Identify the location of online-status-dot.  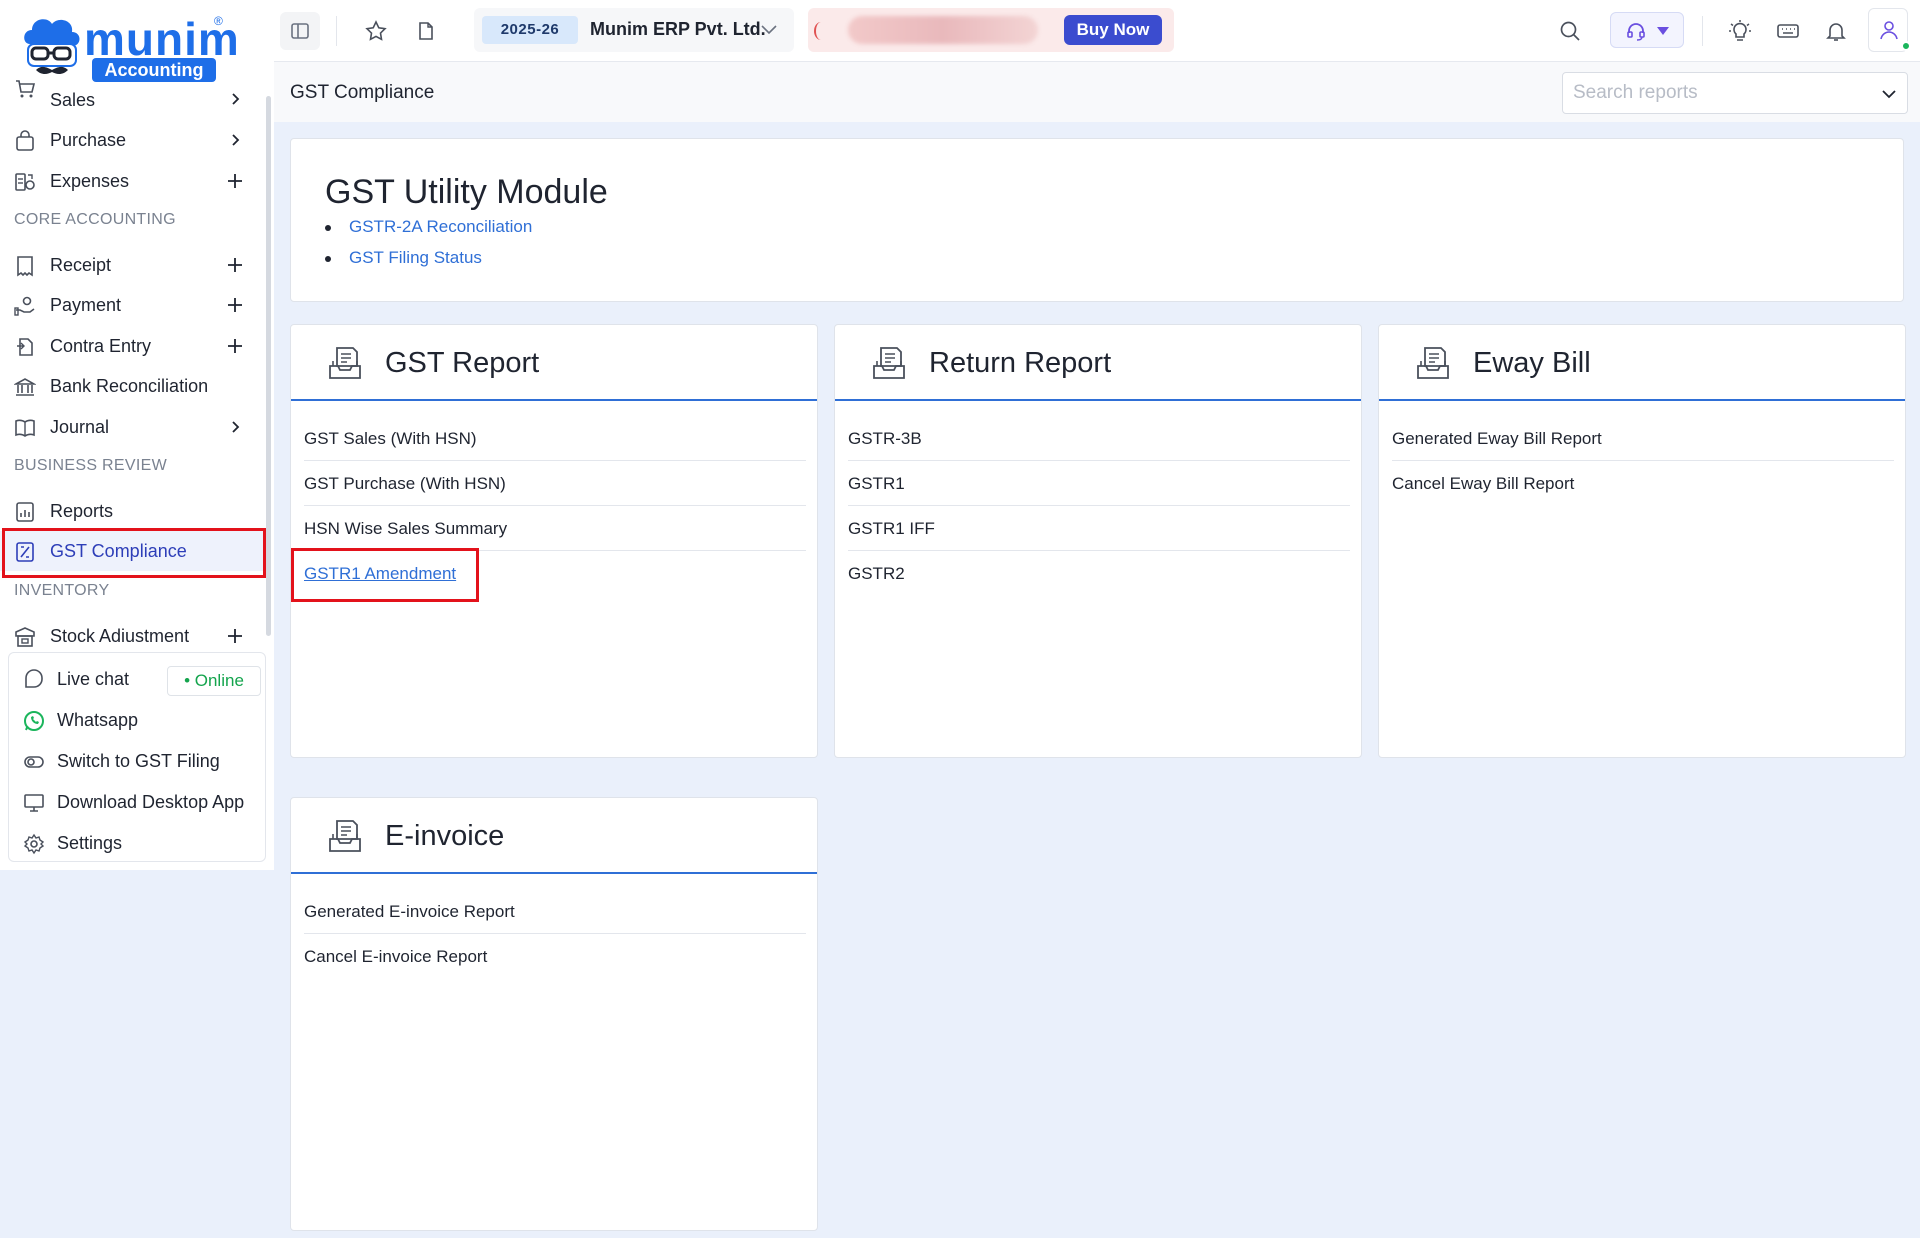
(1906, 46).